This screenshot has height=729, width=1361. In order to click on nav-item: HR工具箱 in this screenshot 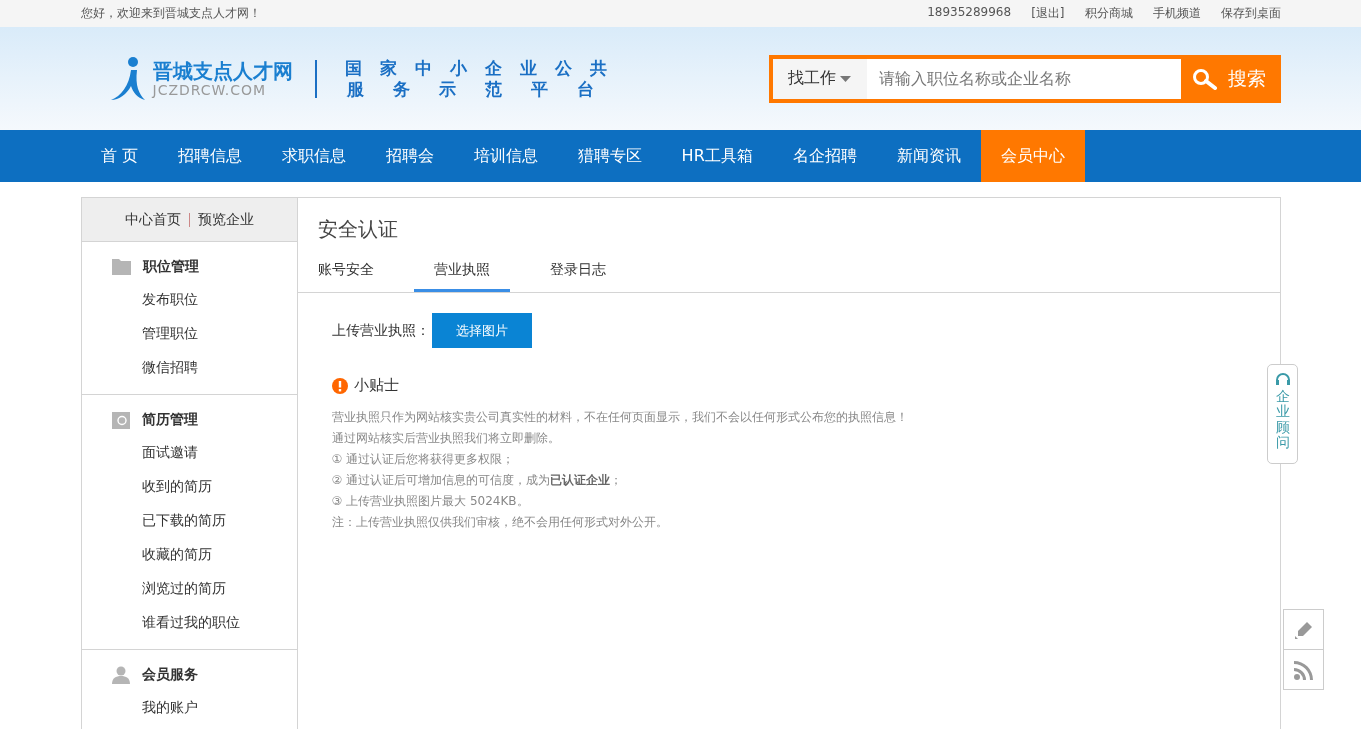, I will do `click(717, 156)`.